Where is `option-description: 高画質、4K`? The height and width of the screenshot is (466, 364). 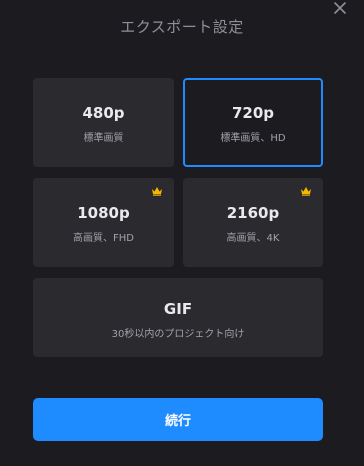
option-description: 高画質、4K is located at coordinates (253, 238).